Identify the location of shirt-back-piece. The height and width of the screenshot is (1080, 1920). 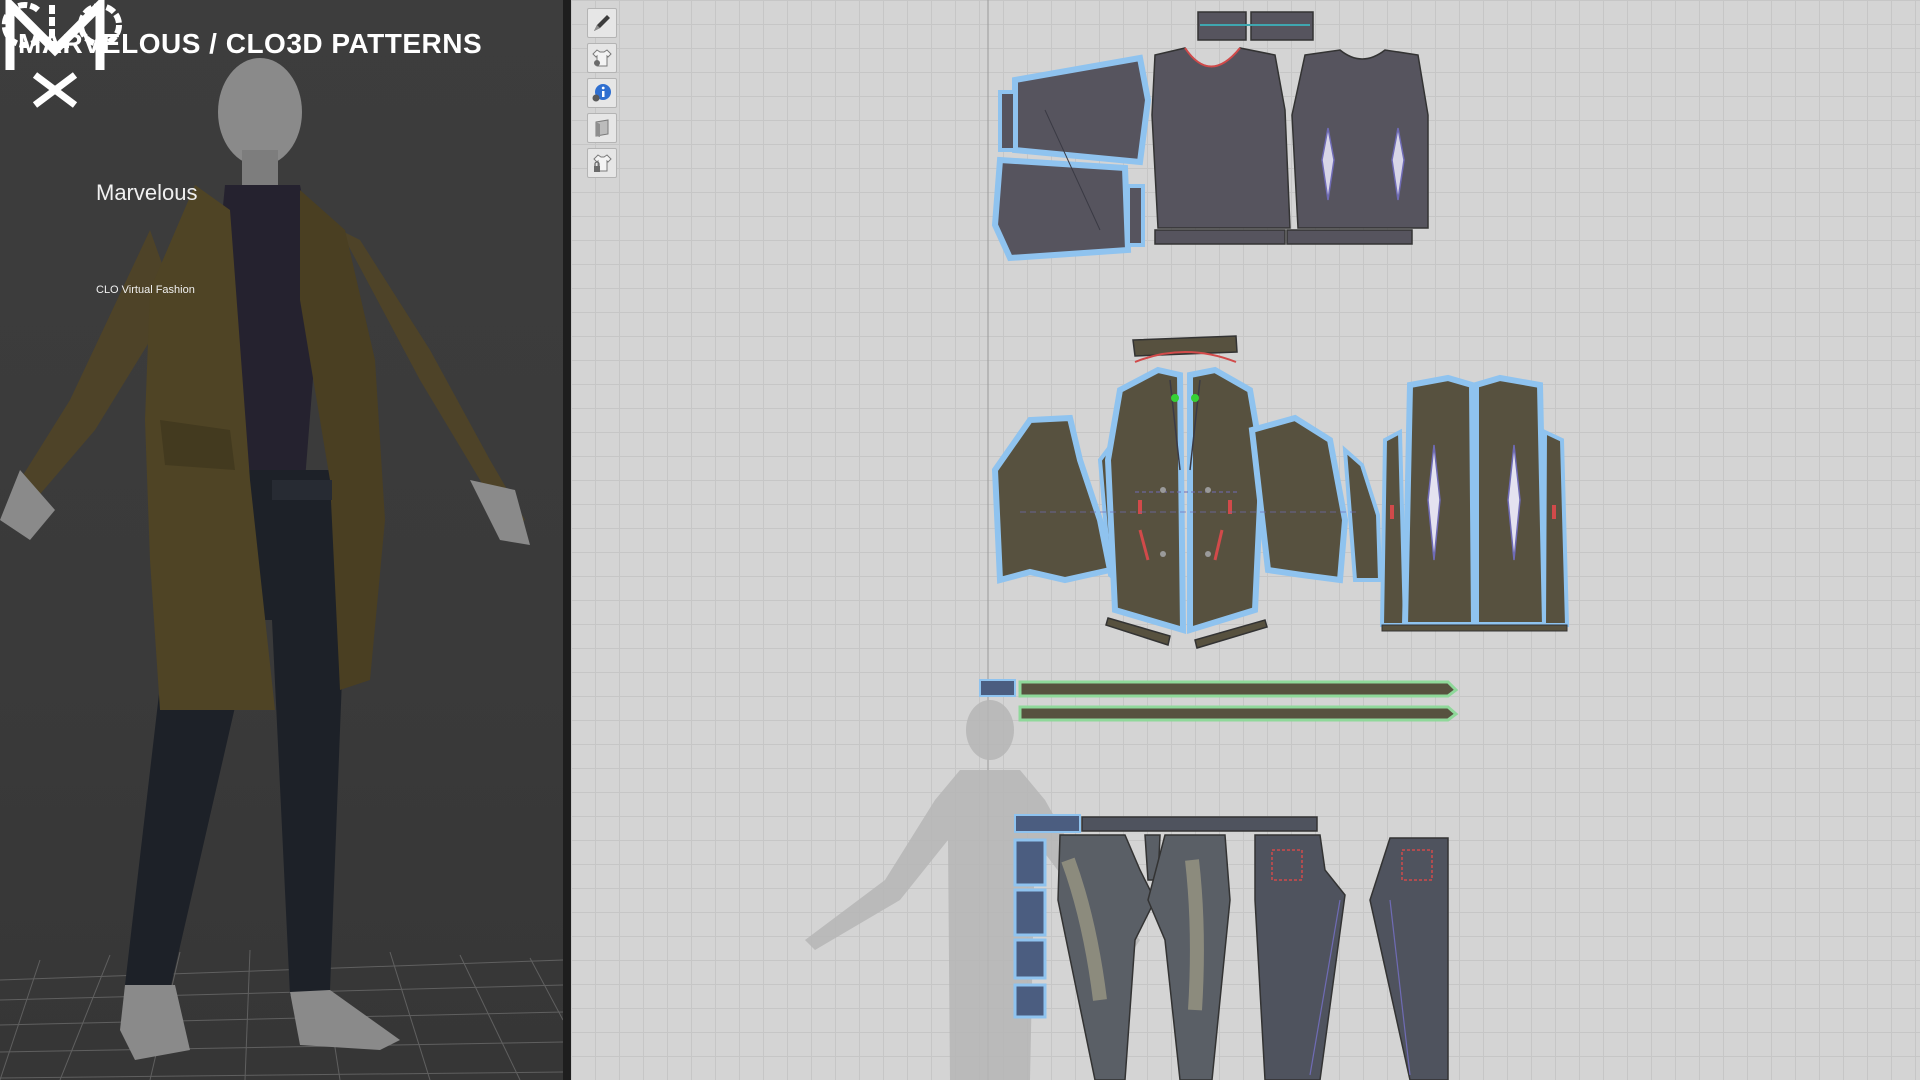
(1360, 139).